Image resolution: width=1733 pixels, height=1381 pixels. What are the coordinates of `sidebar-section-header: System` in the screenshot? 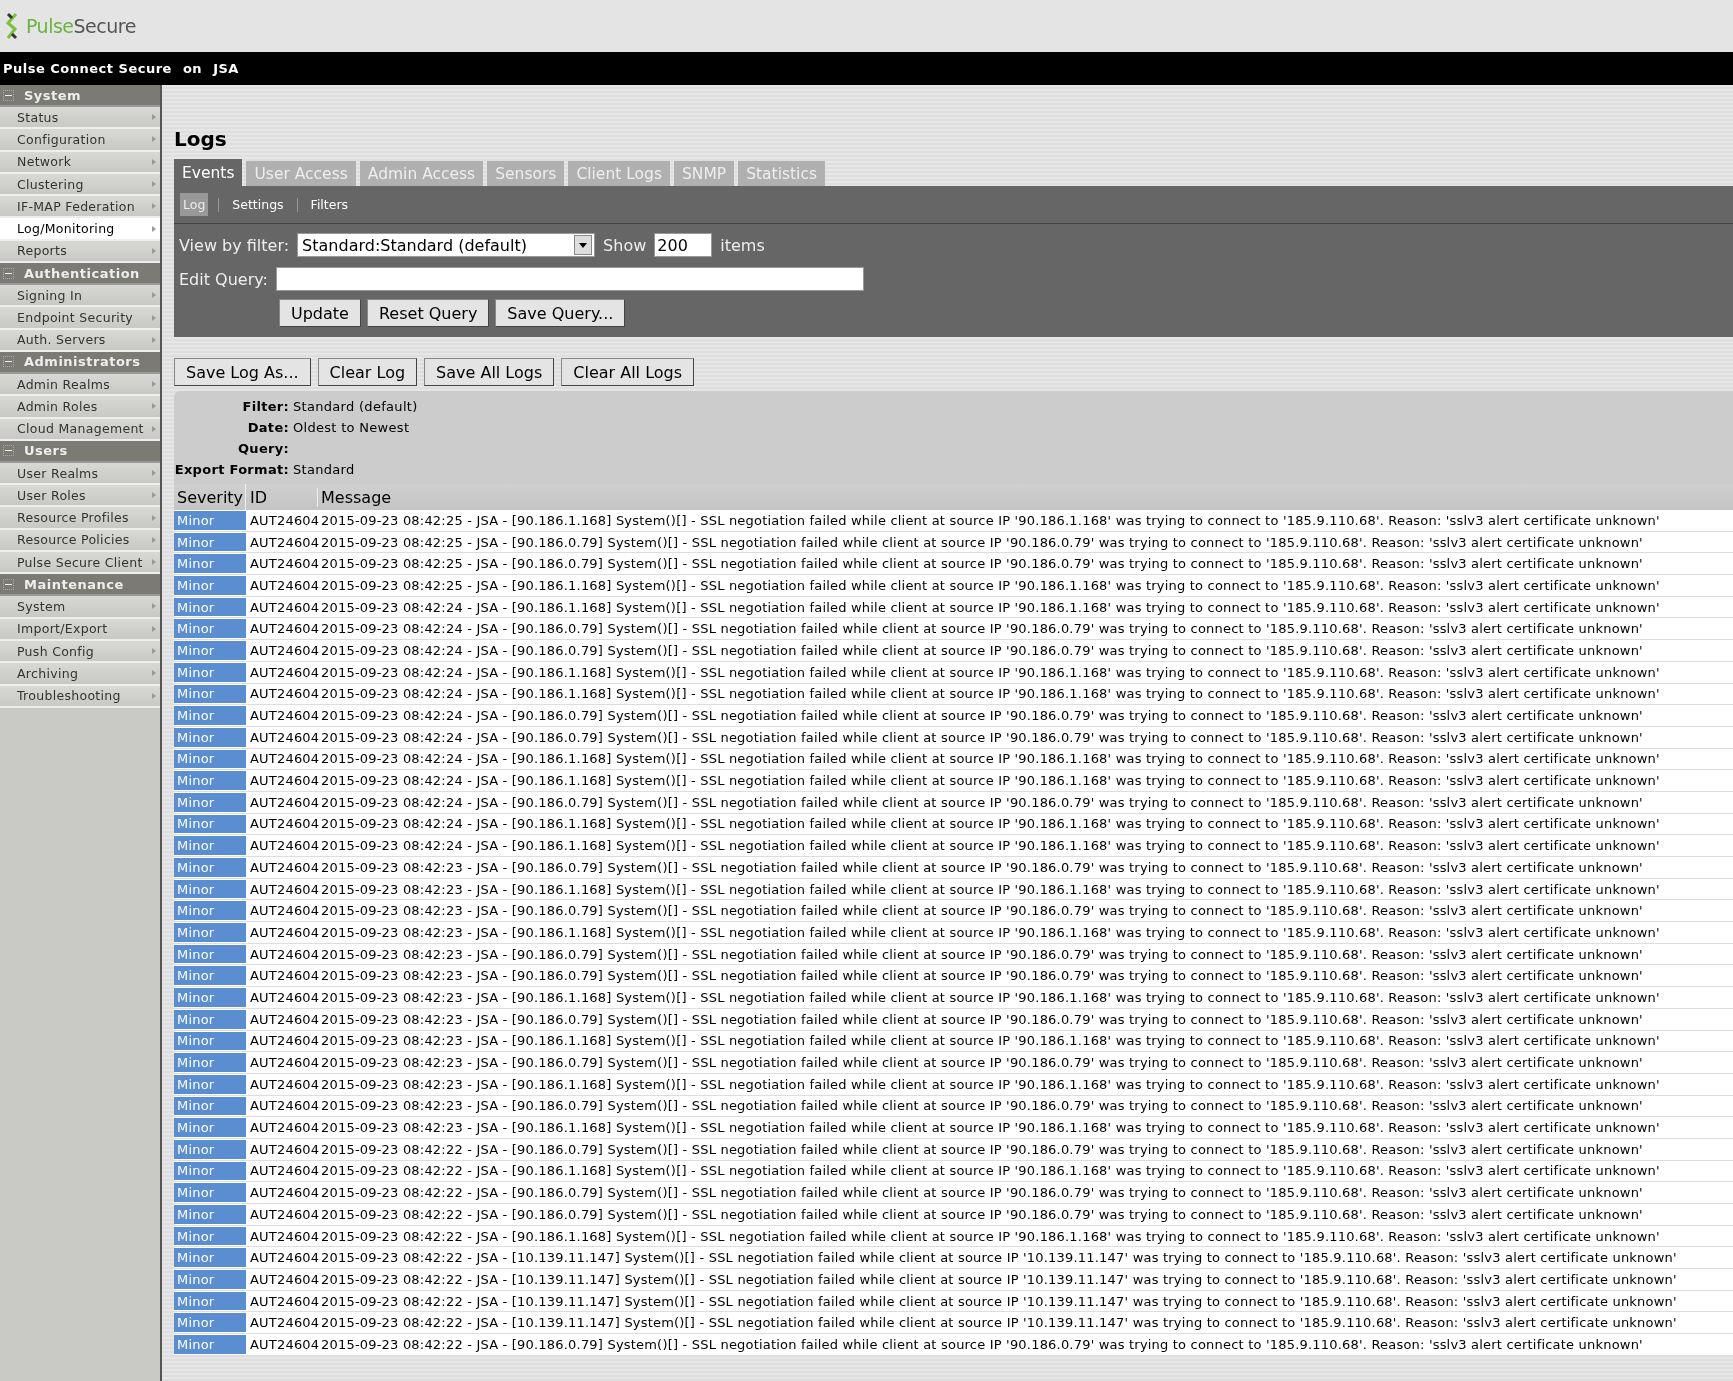 It's located at (80, 96).